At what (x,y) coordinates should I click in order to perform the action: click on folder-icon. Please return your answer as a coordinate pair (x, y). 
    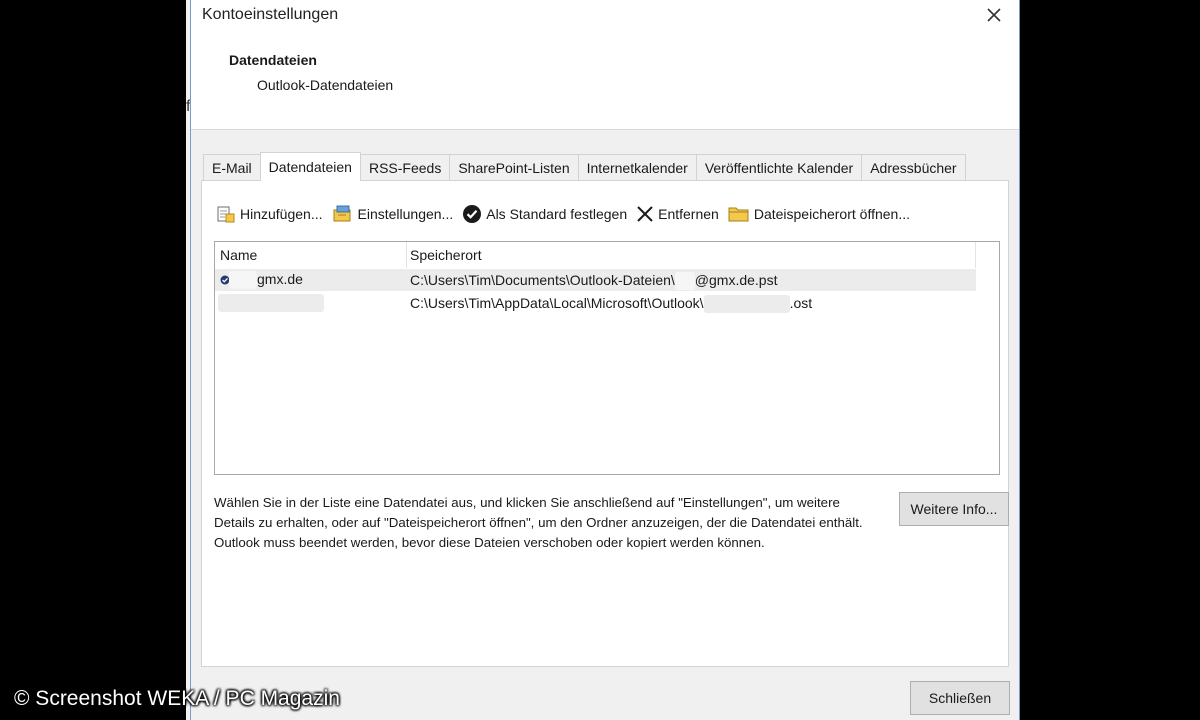
    Looking at the image, I should click on (738, 214).